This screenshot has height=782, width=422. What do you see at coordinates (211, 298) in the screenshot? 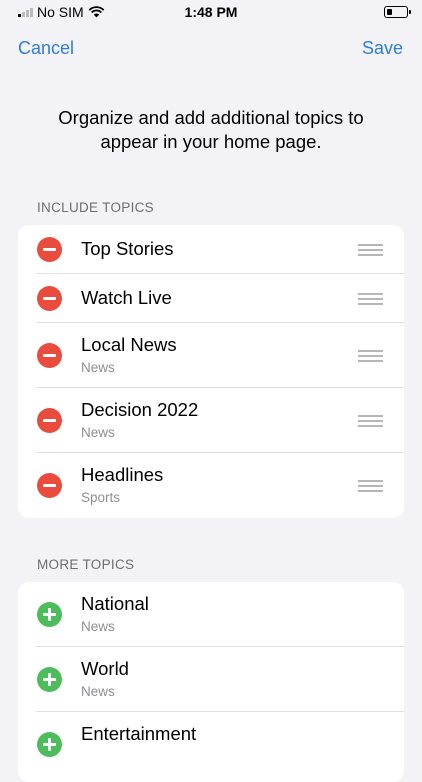
I see `topic-row-watch-live: Watch Live` at bounding box center [211, 298].